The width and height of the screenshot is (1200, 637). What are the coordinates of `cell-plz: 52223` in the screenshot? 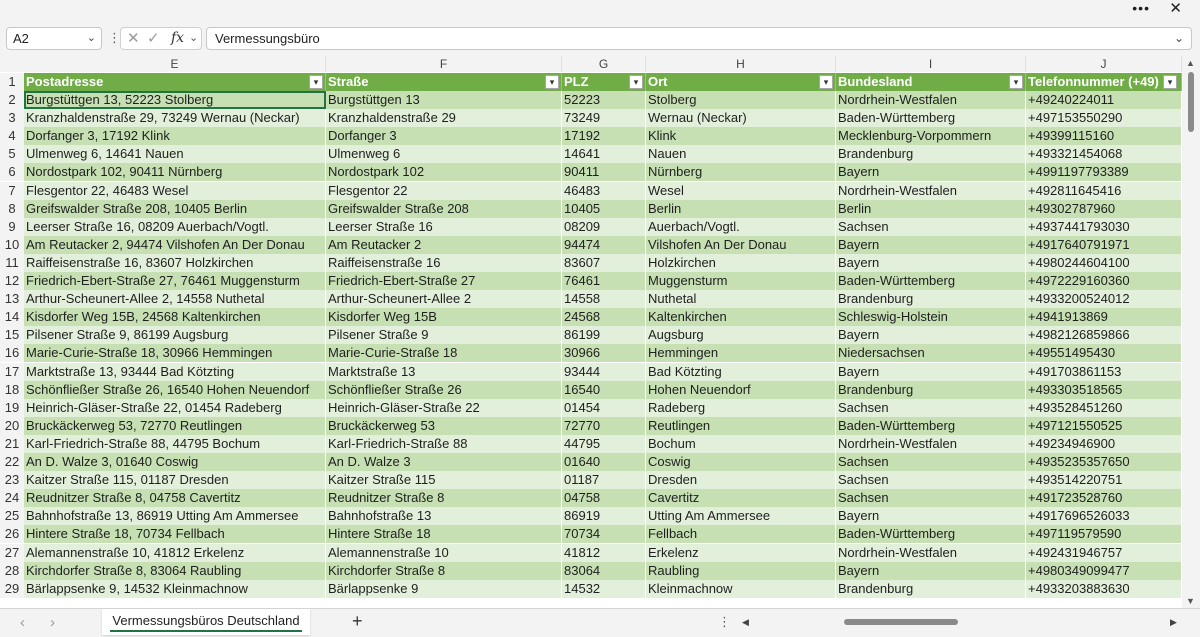 It's located at (604, 100).